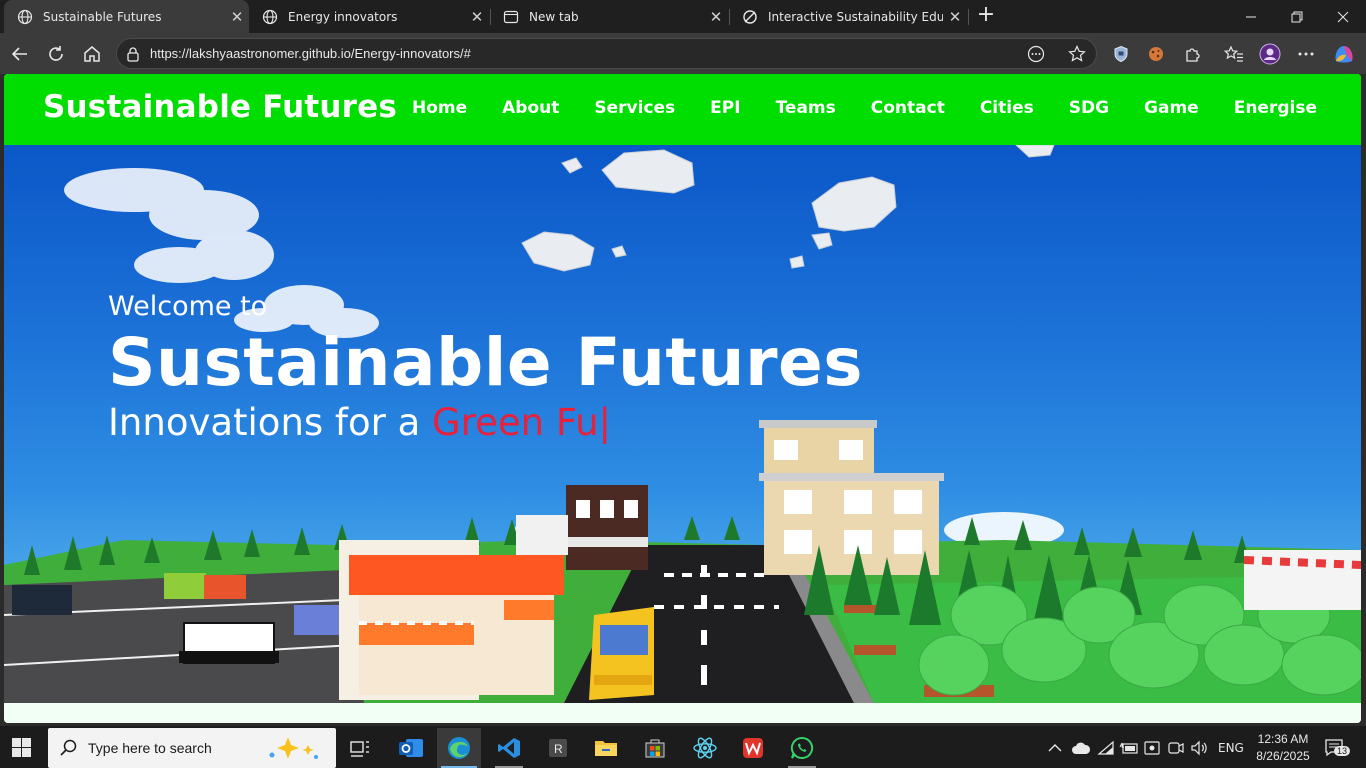  Describe the element at coordinates (293, 748) in the screenshot. I see `sparkle-icon` at that location.